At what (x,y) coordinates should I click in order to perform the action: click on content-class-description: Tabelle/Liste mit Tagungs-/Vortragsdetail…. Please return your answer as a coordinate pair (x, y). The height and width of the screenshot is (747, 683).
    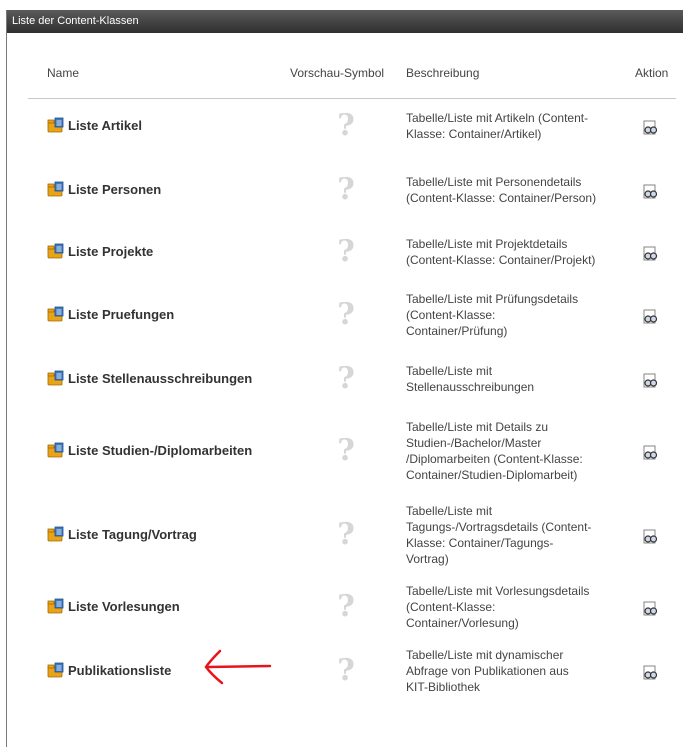
    Looking at the image, I should click on (522, 535).